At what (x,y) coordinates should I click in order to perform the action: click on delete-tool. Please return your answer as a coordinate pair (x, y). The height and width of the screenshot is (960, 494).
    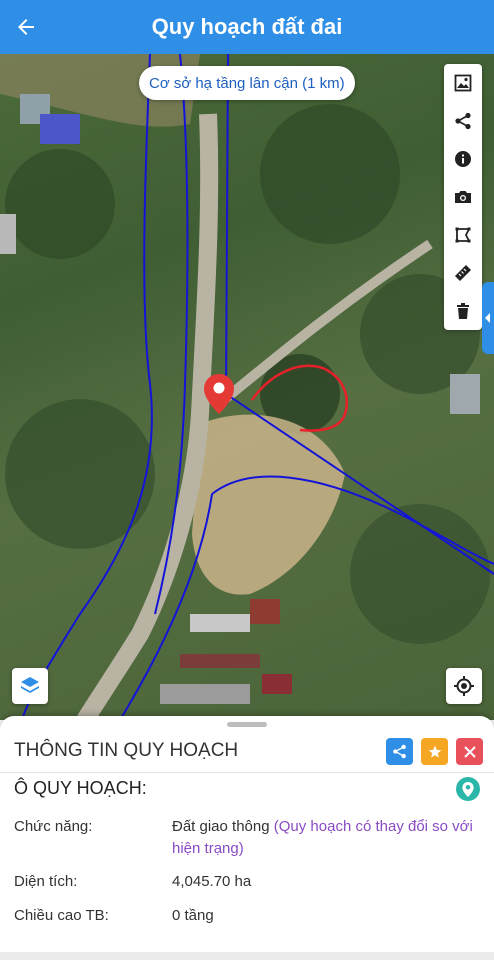
    Looking at the image, I should click on (463, 311).